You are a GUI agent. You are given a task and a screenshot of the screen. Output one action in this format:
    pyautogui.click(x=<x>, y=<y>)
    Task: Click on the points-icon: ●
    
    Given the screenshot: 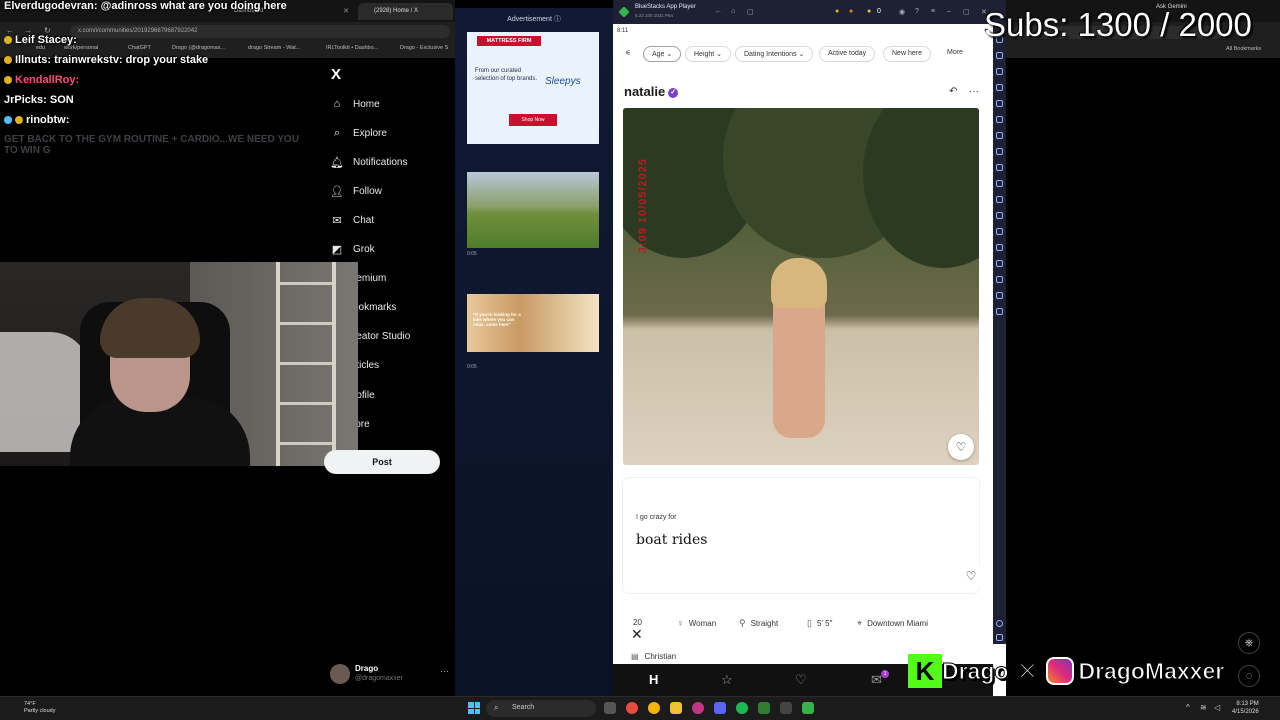 What is the action you would take?
    pyautogui.click(x=869, y=11)
    